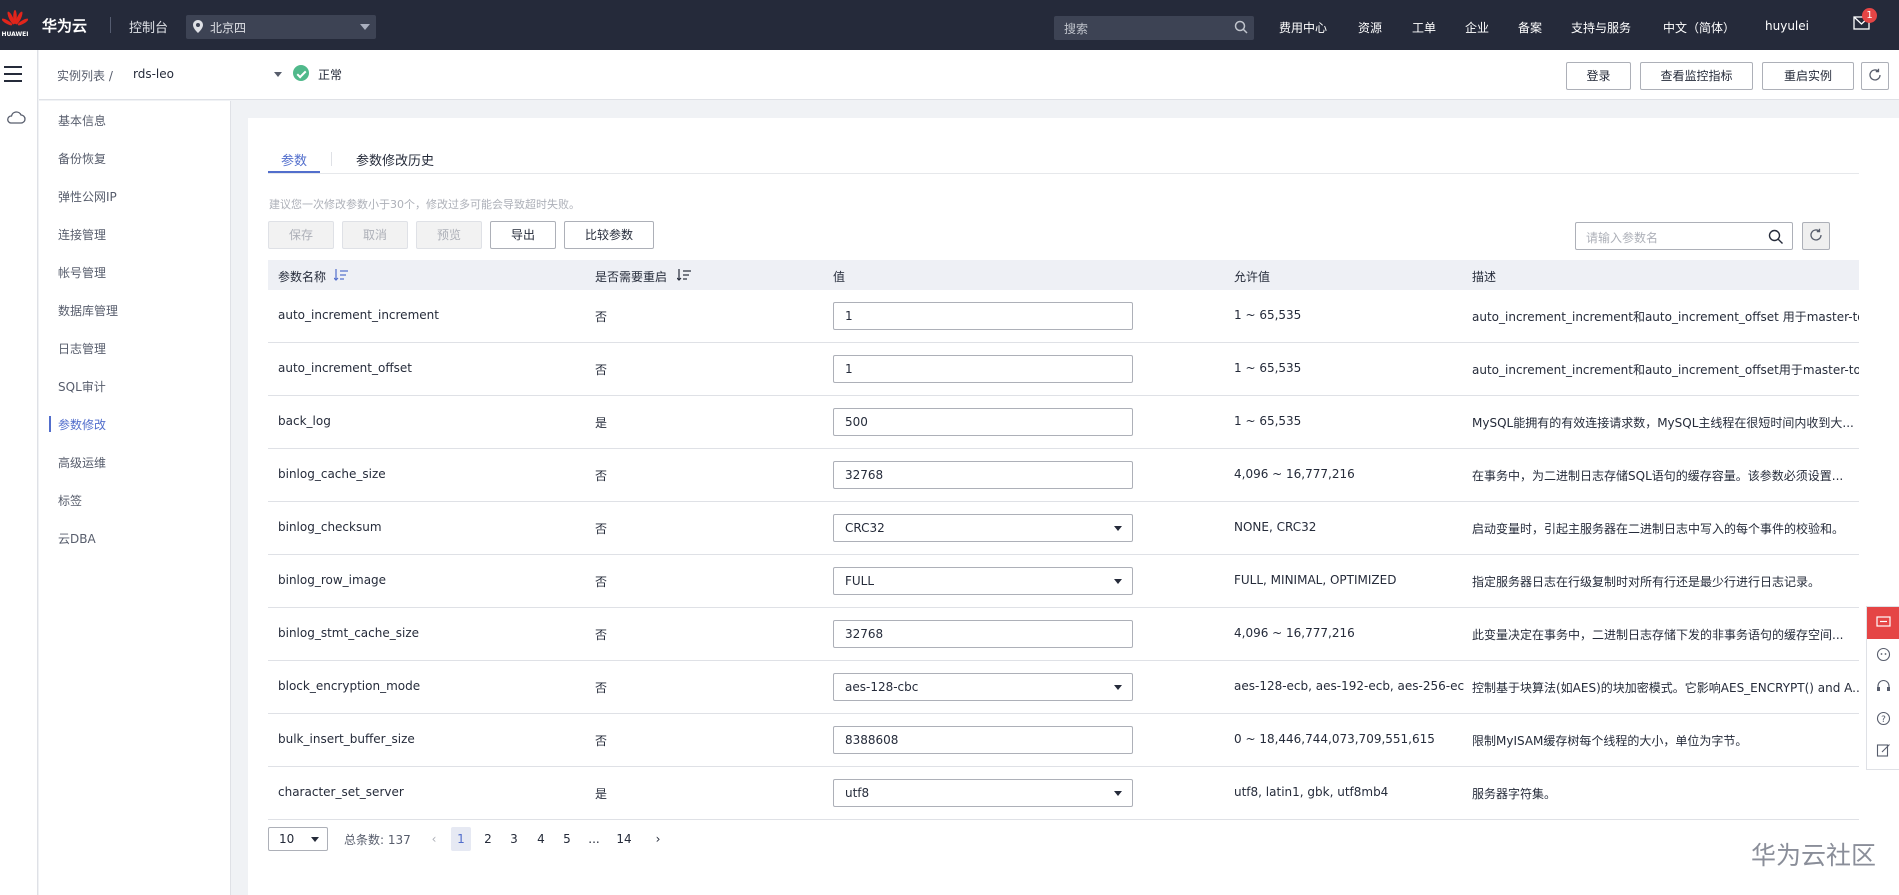 This screenshot has height=895, width=1899. I want to click on nav-language: 中文（简体）, so click(1699, 27).